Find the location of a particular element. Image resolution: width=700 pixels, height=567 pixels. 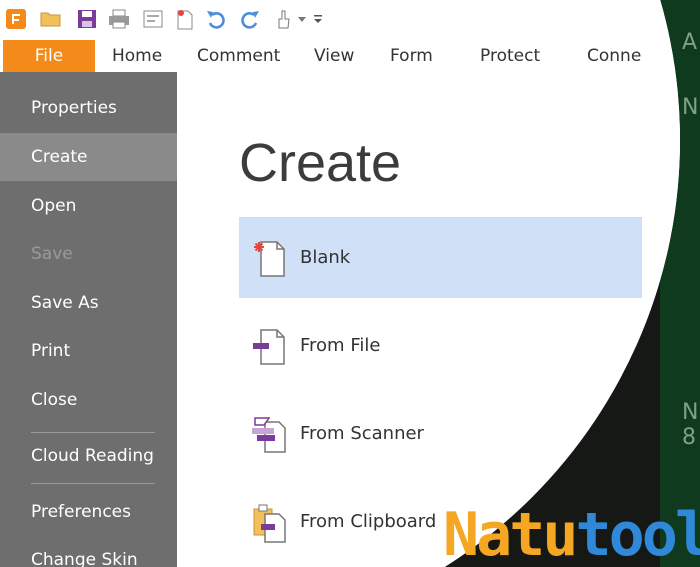

tab-comment: Comment is located at coordinates (238, 56).